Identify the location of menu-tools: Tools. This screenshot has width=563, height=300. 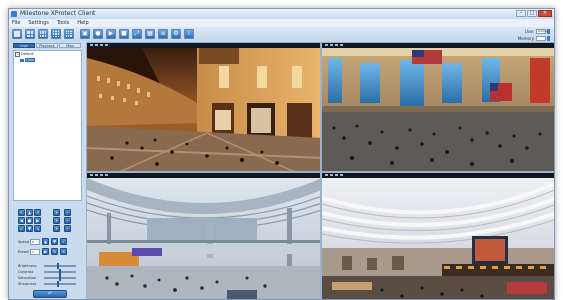
(63, 23).